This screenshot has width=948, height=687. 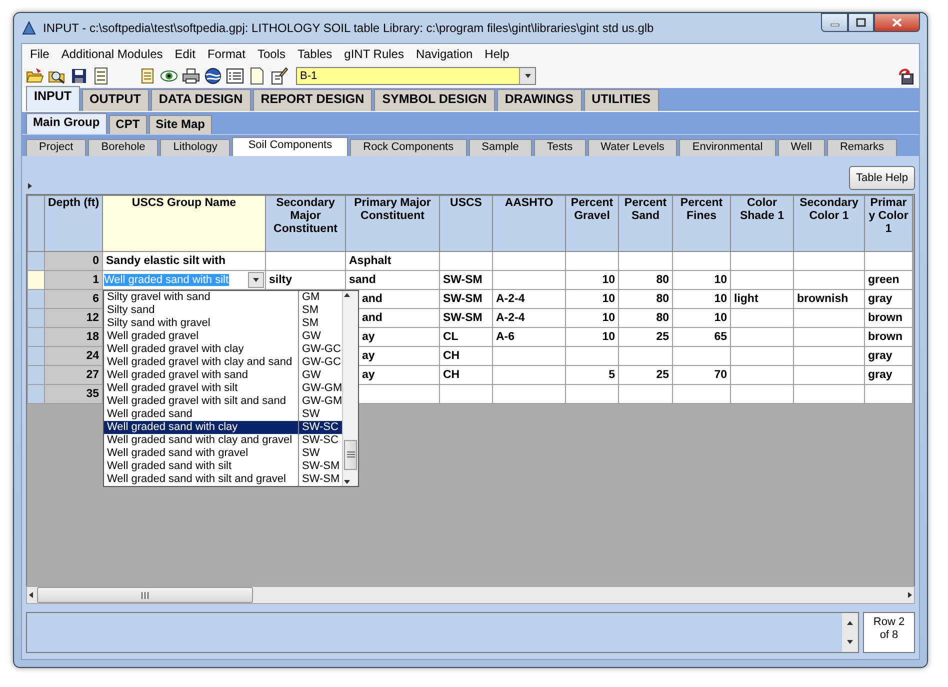 I want to click on corner-cell, so click(x=36, y=223).